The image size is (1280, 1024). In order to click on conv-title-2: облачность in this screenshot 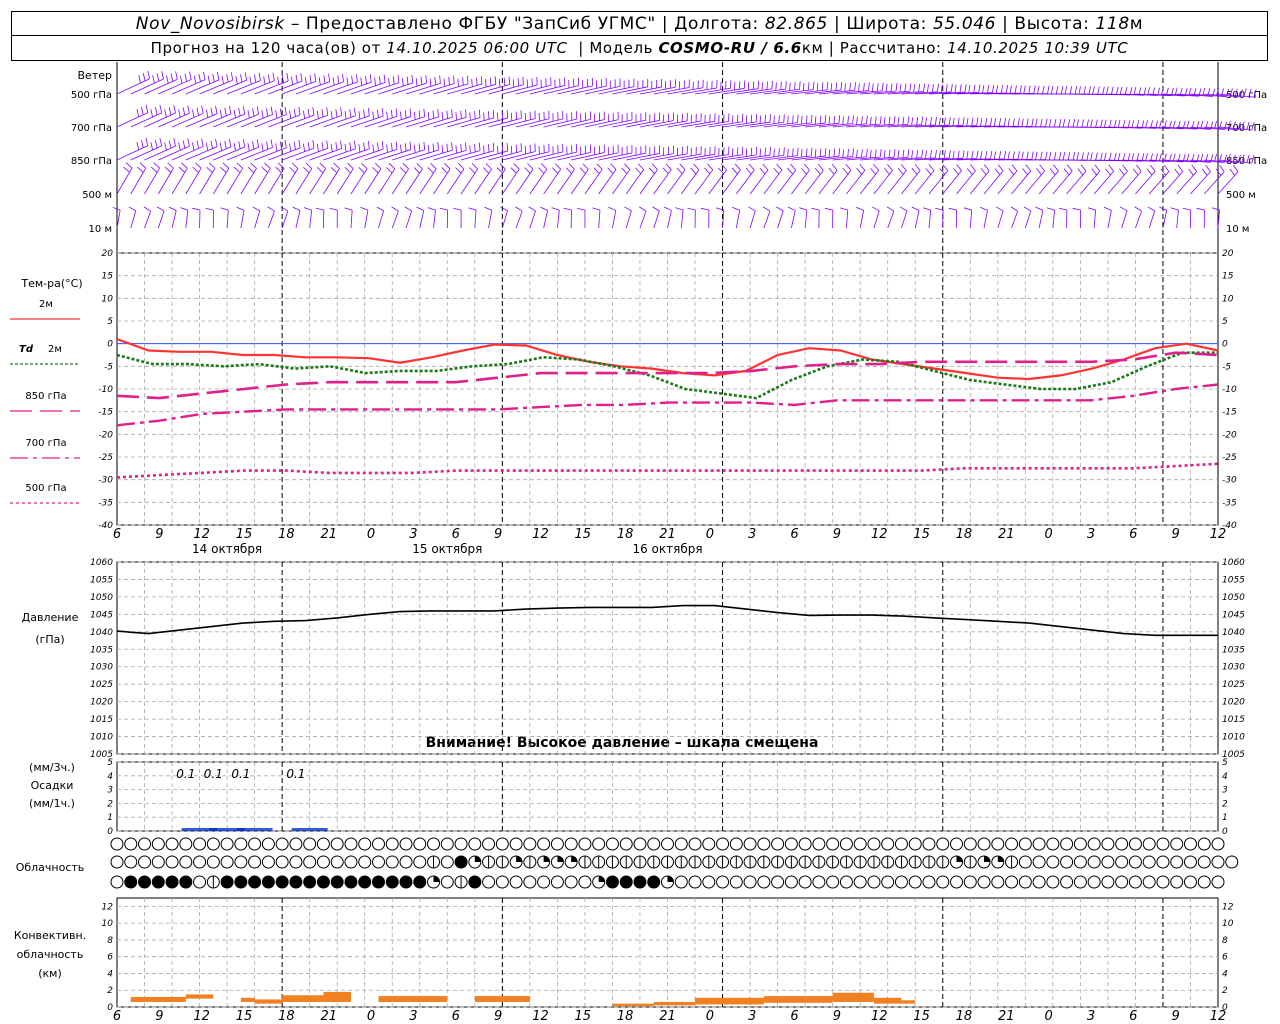, I will do `click(50, 954)`.